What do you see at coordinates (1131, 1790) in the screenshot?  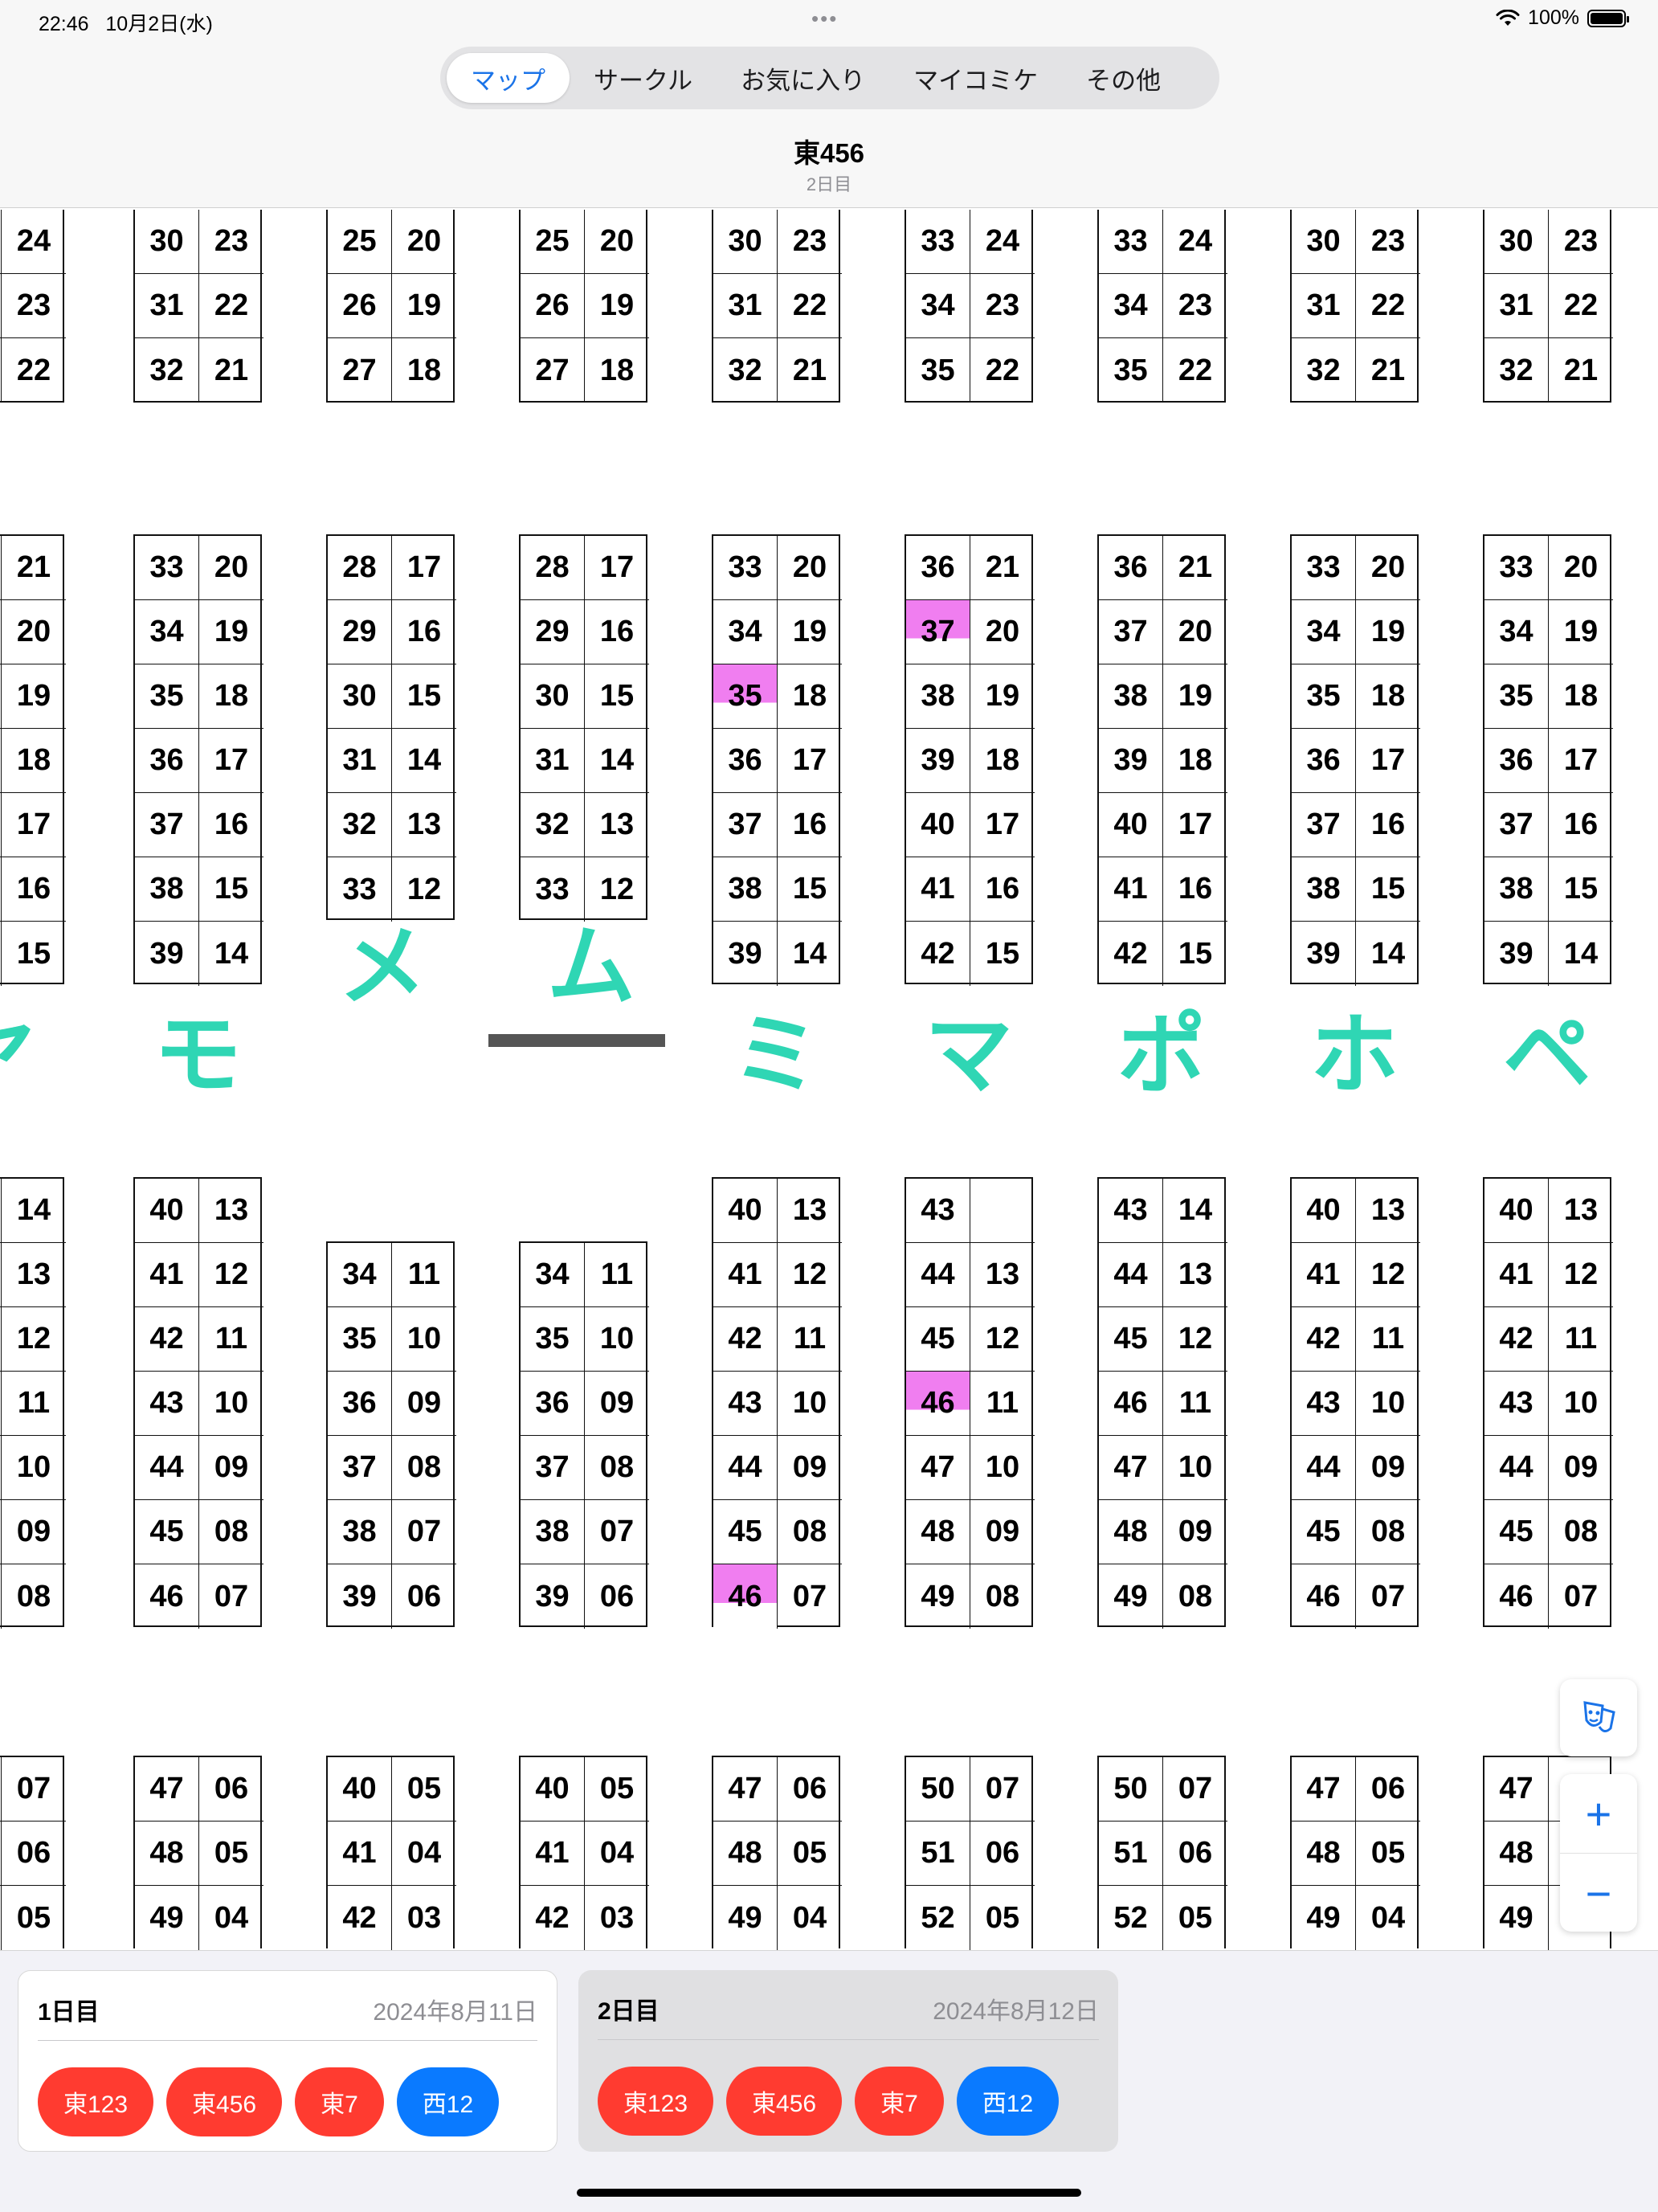 I see `booth-cell: 50` at bounding box center [1131, 1790].